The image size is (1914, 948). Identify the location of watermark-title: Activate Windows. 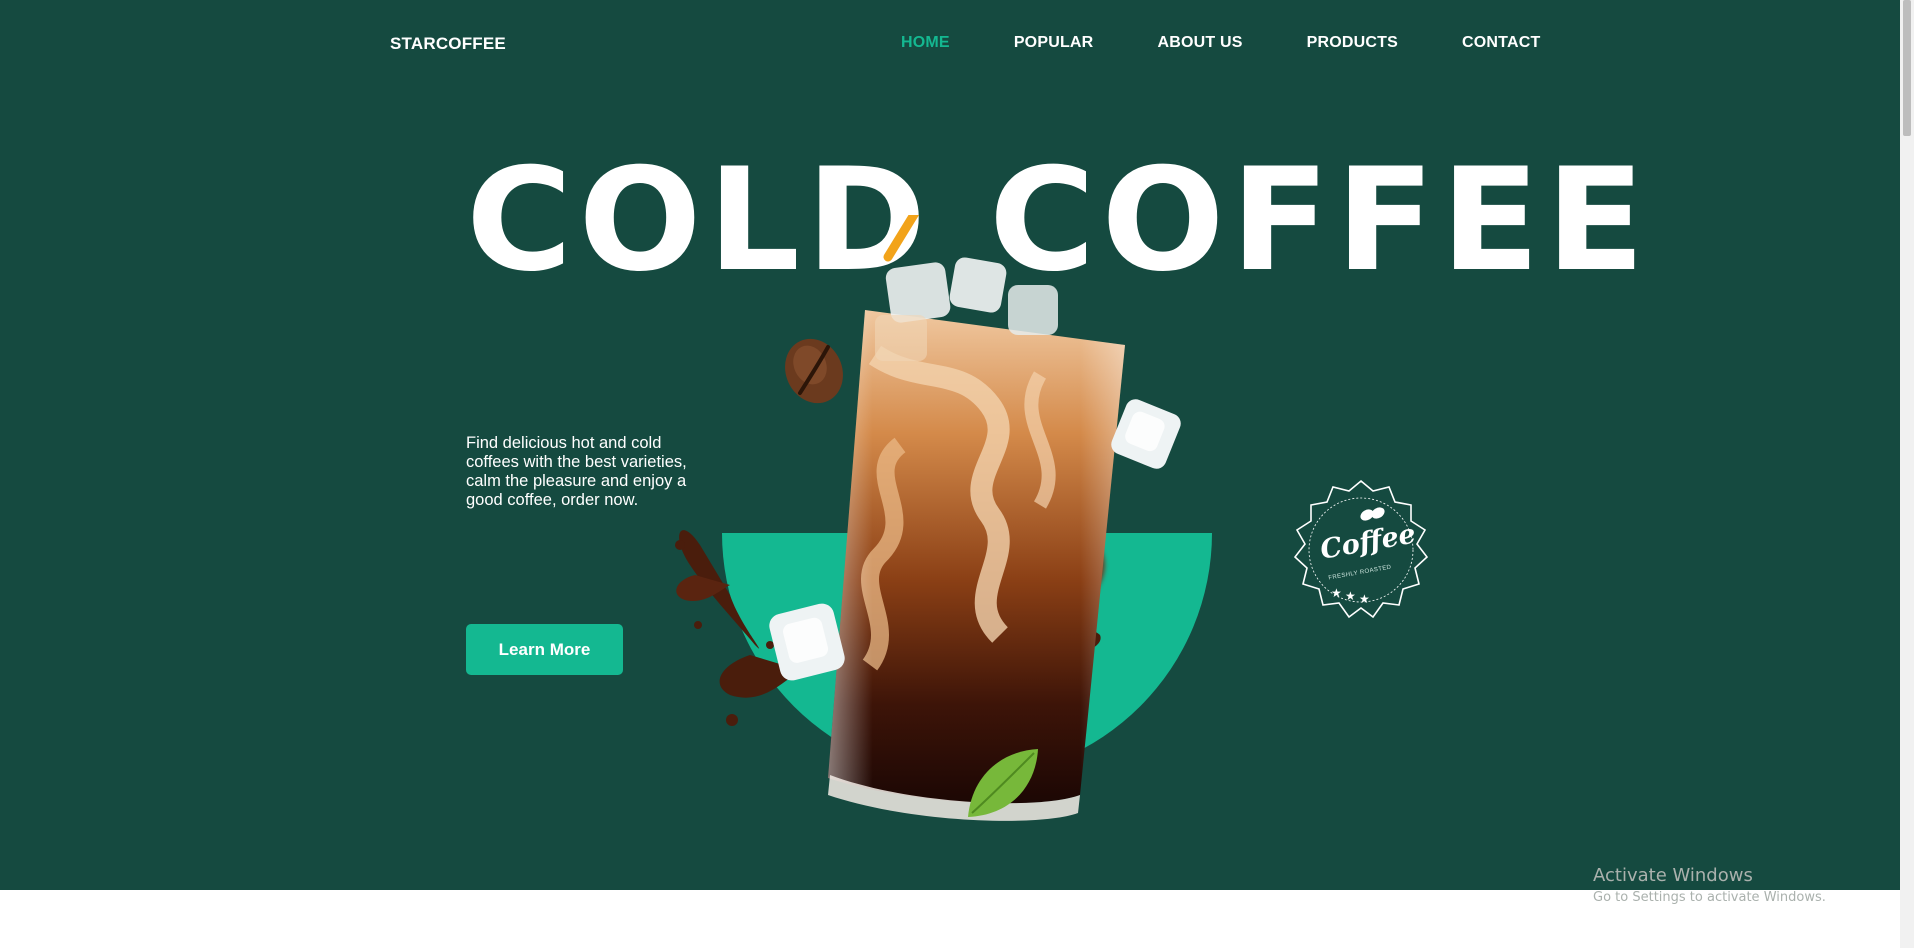
(1673, 875).